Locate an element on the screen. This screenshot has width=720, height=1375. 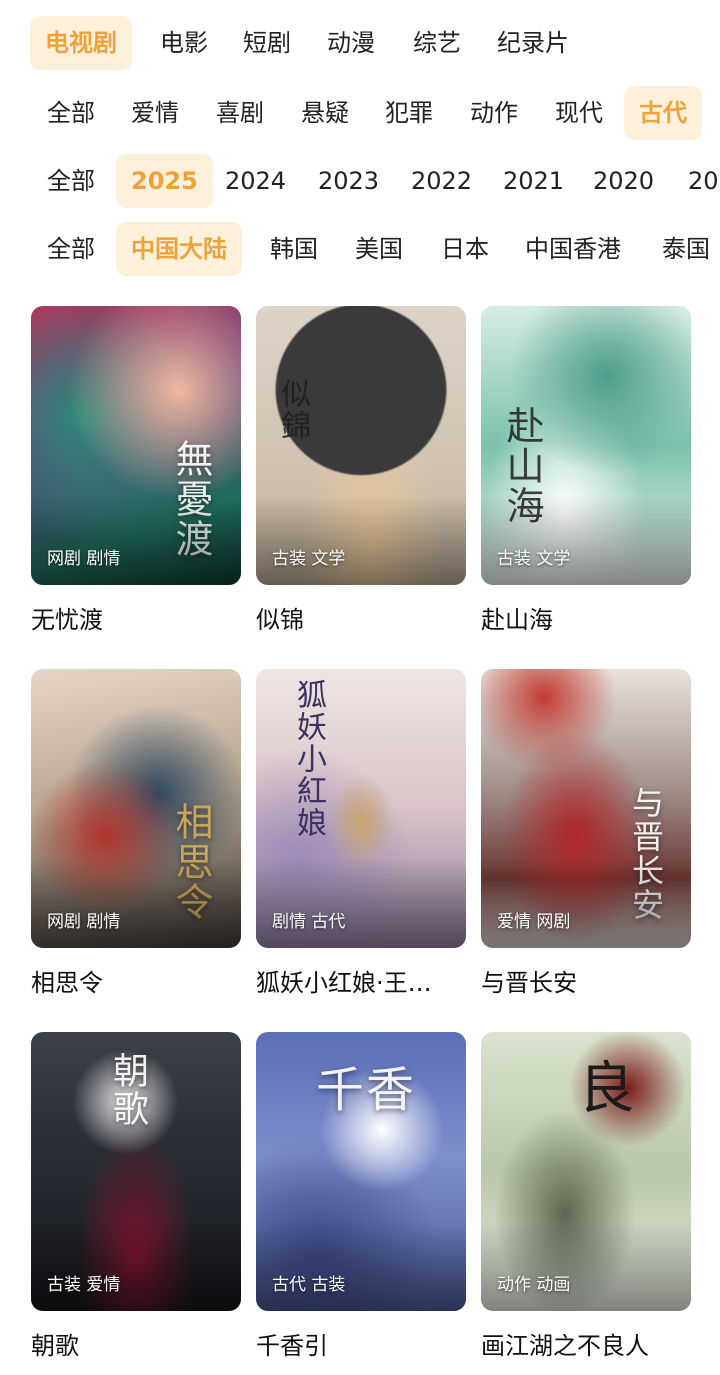
region-usa: 美国 is located at coordinates (379, 249).